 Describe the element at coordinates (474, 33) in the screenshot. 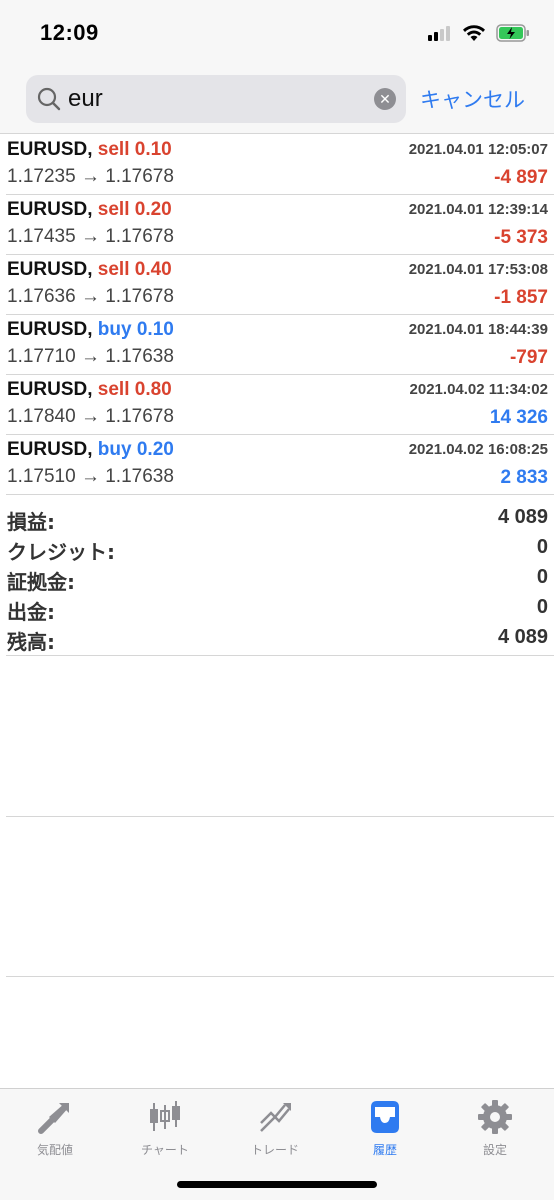

I see `wifi-icon` at that location.